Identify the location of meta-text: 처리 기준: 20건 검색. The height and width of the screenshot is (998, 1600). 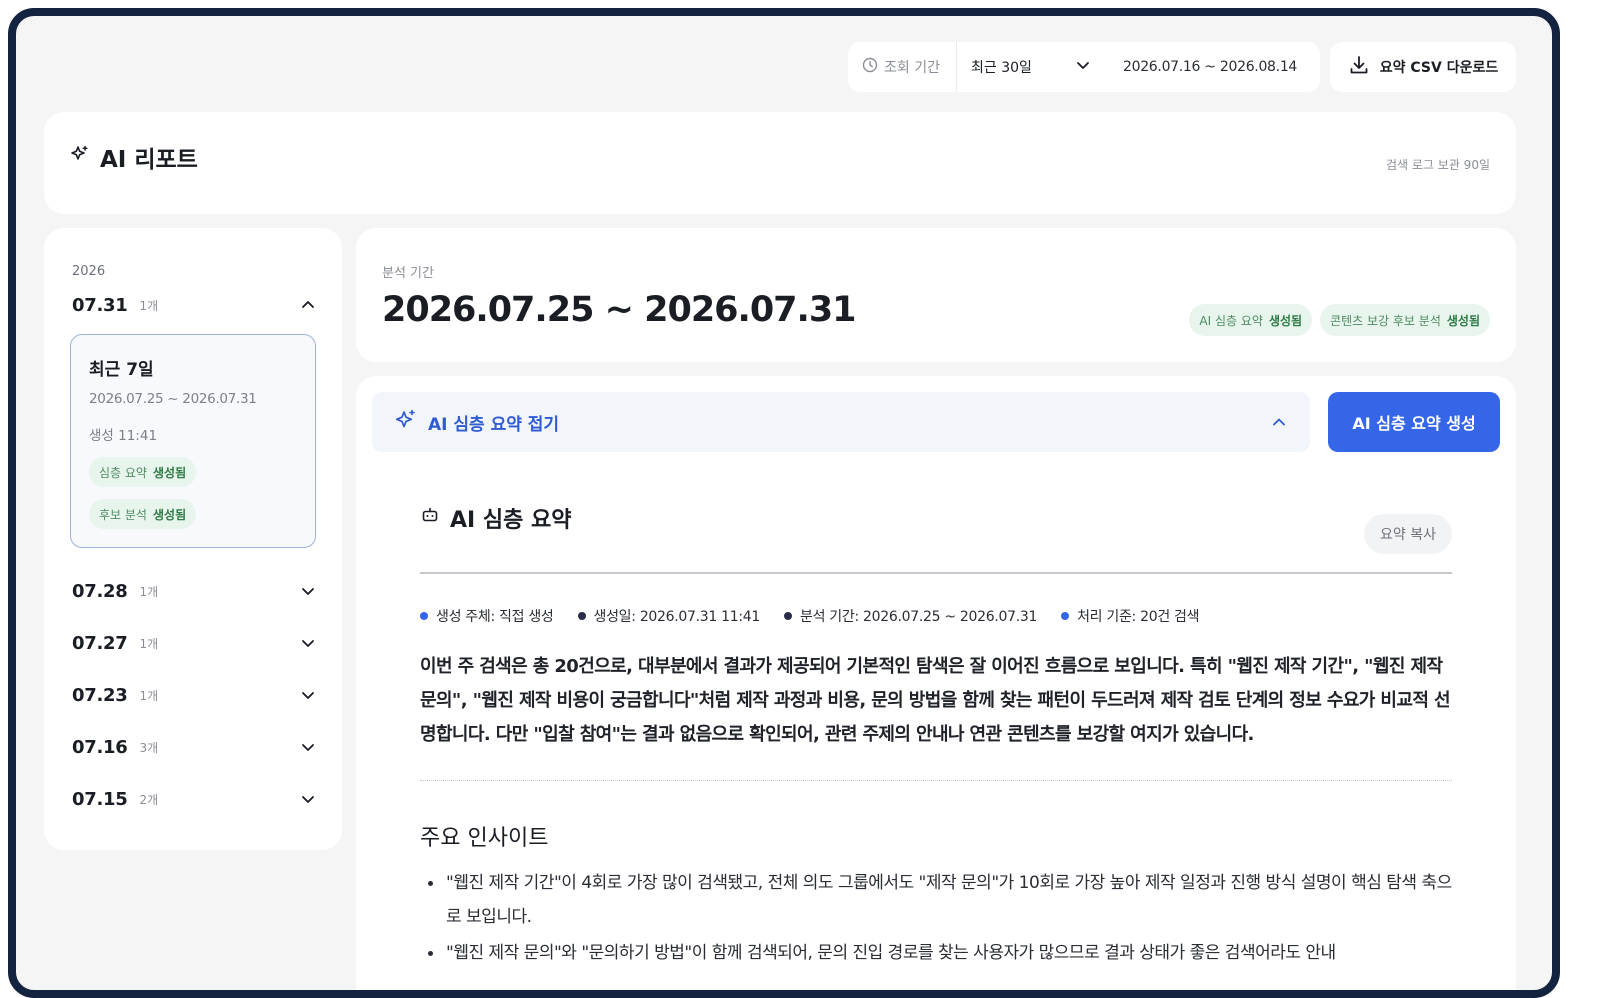
(1138, 617).